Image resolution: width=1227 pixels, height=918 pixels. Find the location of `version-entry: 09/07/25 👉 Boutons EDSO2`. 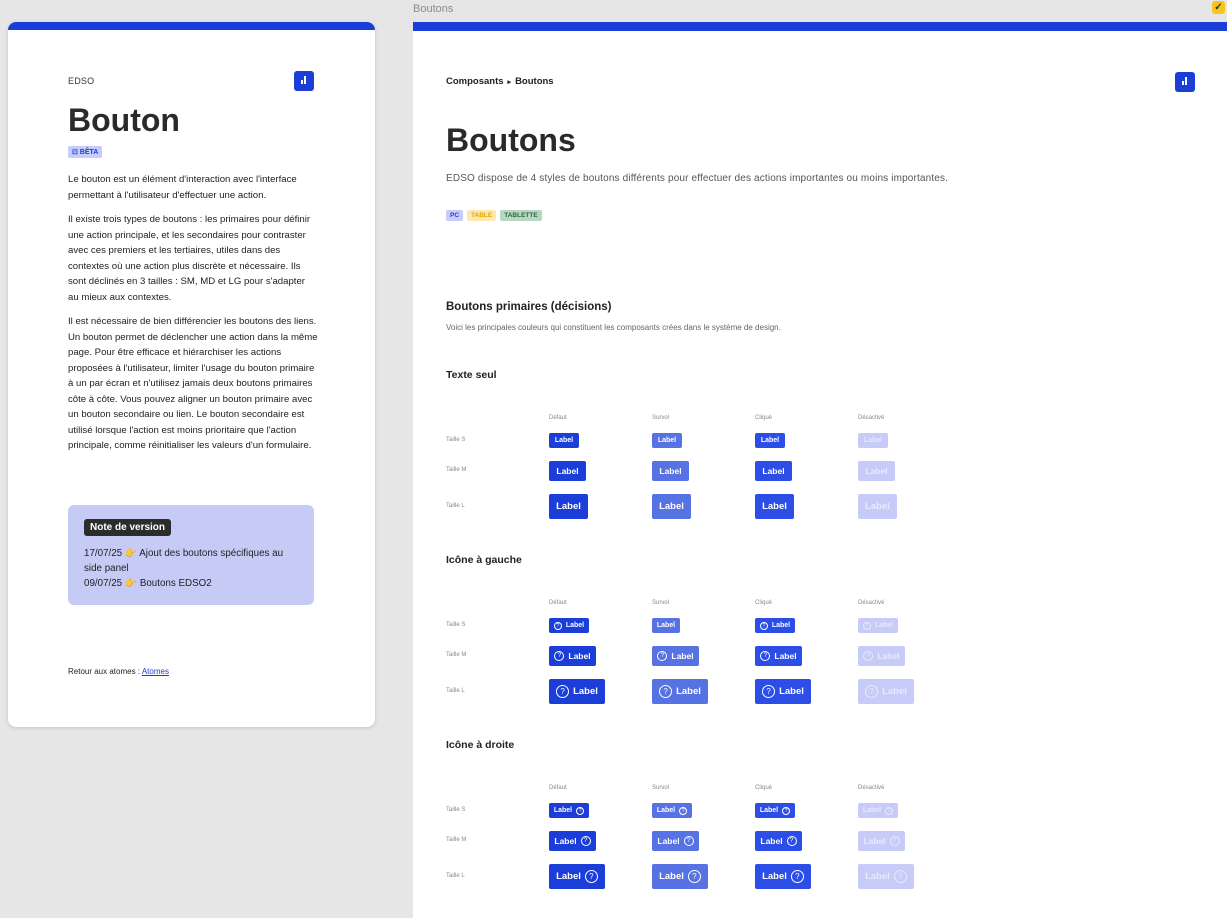

version-entry: 09/07/25 👉 Boutons EDSO2 is located at coordinates (148, 583).